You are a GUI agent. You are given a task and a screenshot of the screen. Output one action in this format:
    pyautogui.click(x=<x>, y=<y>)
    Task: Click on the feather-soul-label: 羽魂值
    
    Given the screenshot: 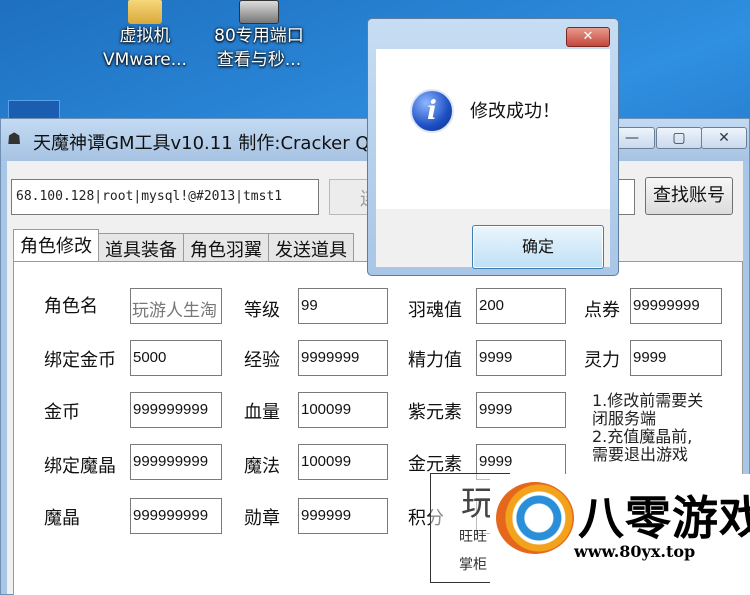 What is the action you would take?
    pyautogui.click(x=435, y=310)
    